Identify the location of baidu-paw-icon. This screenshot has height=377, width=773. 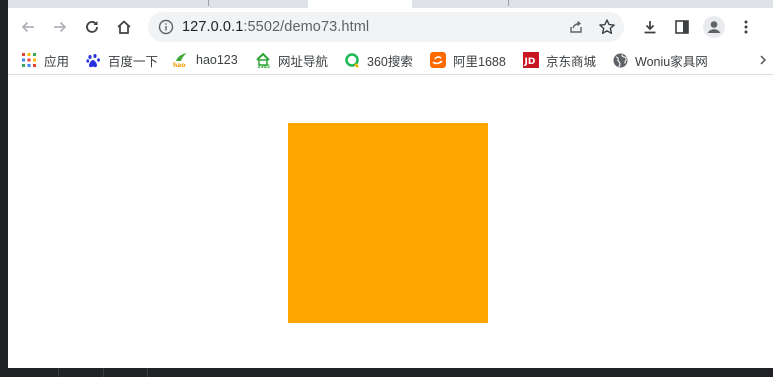
(93, 60).